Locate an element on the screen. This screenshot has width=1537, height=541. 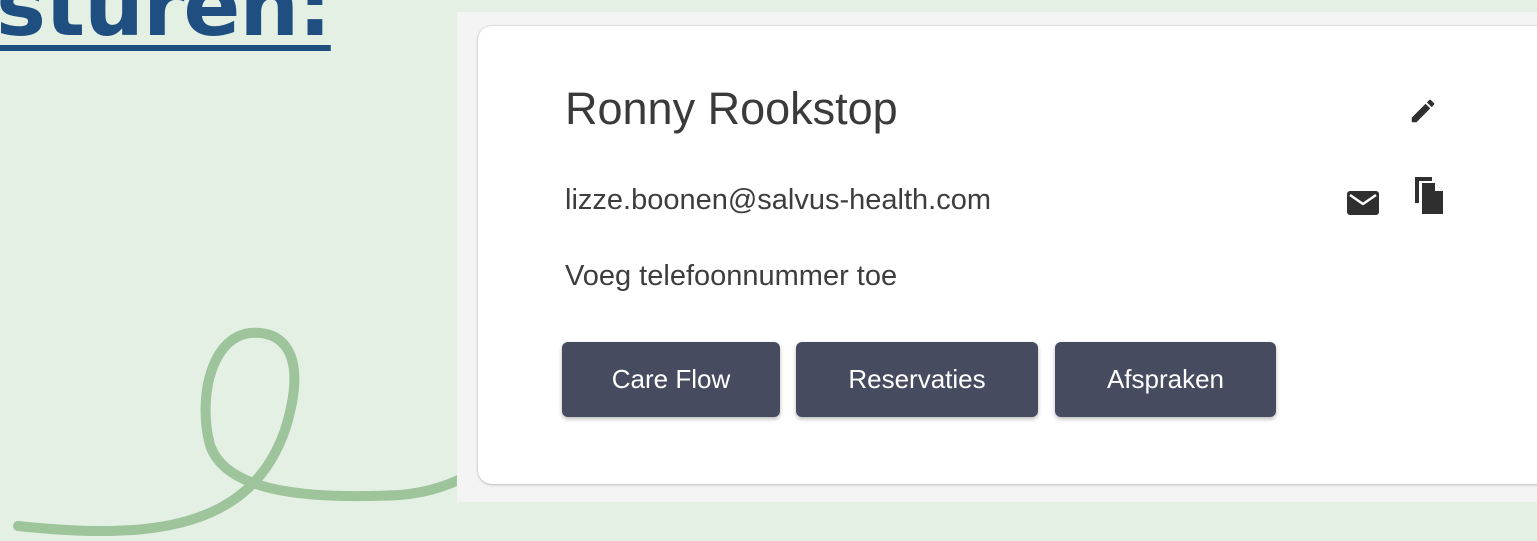
contact-email: lizze.boonen@salvus-health.com is located at coordinates (778, 200).